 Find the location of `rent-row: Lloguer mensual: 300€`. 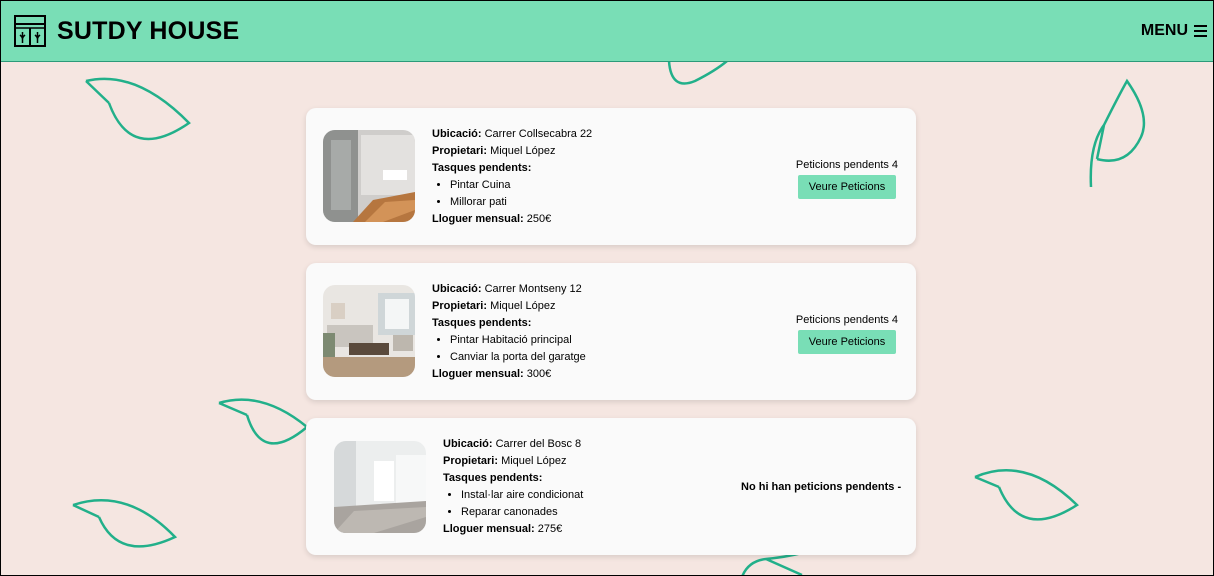

rent-row: Lloguer mensual: 300€ is located at coordinates (509, 374).